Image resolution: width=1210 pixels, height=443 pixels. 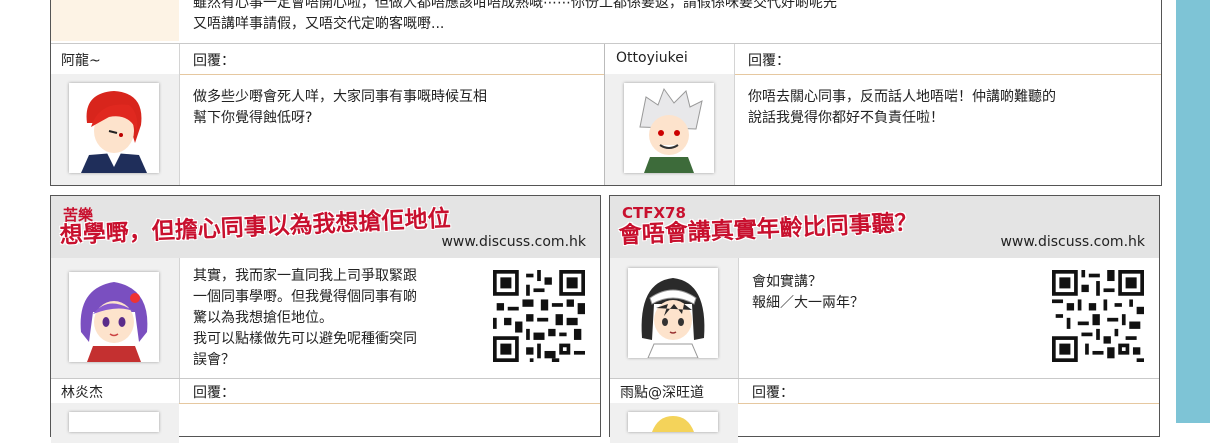 I want to click on reply-label-right: 回覆：, so click(x=769, y=61).